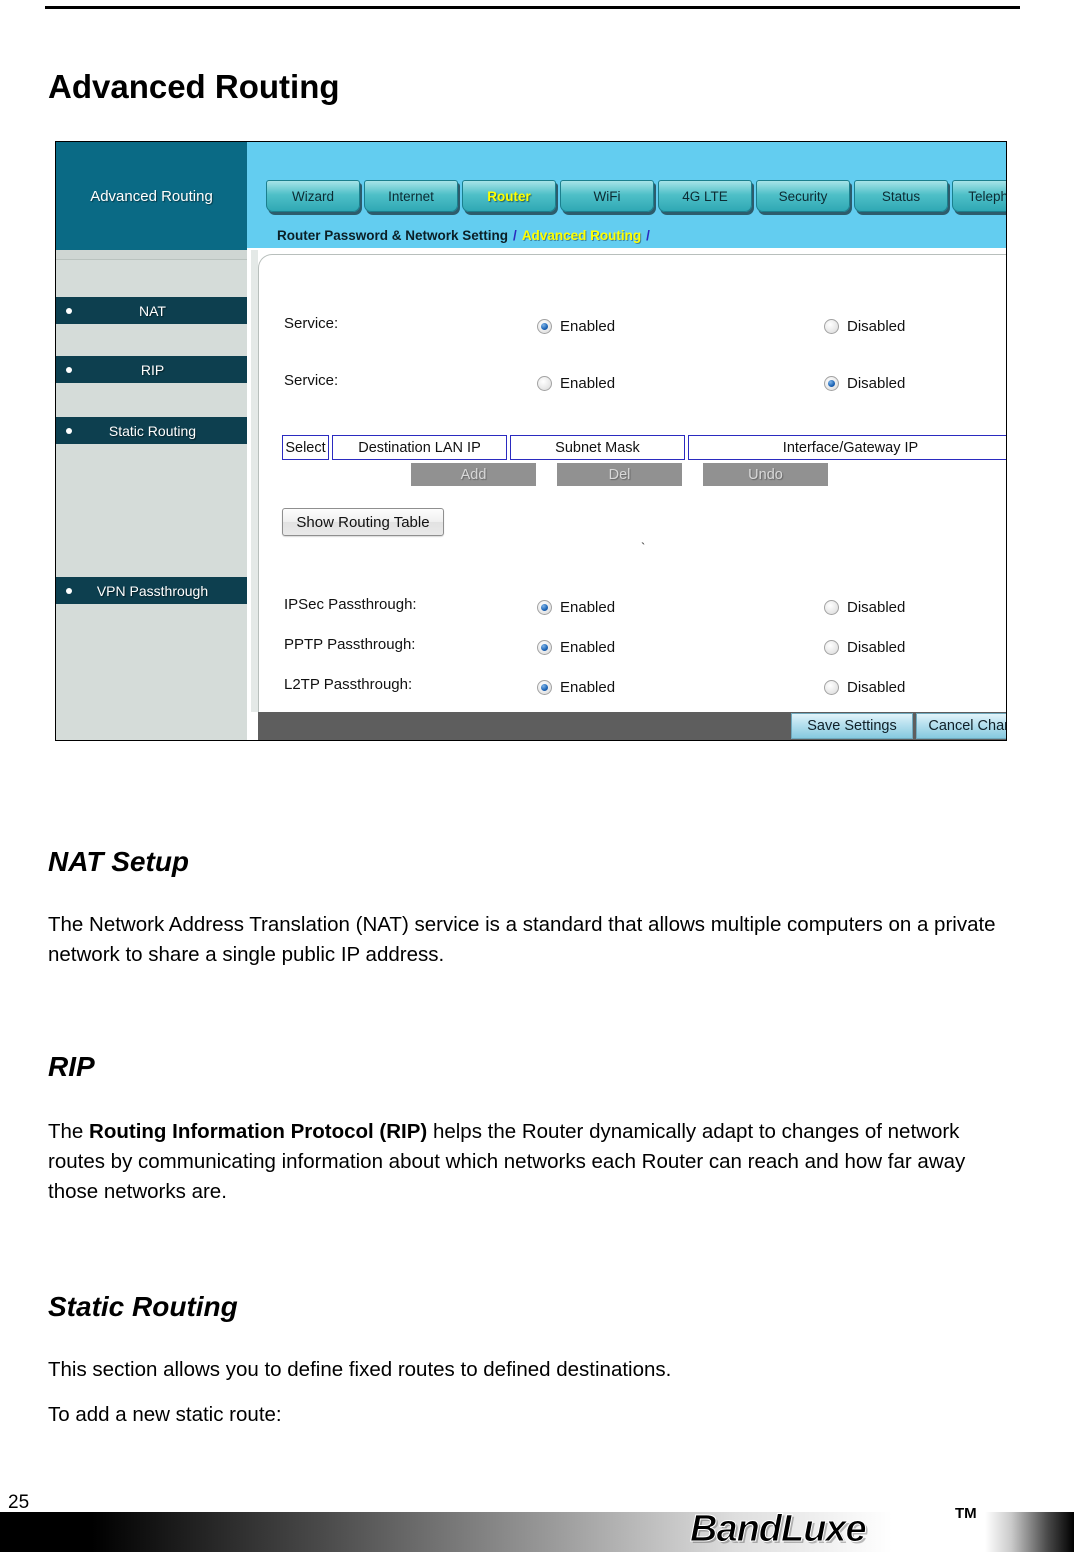  I want to click on show-routing-table-button: Show Routing Table, so click(363, 522).